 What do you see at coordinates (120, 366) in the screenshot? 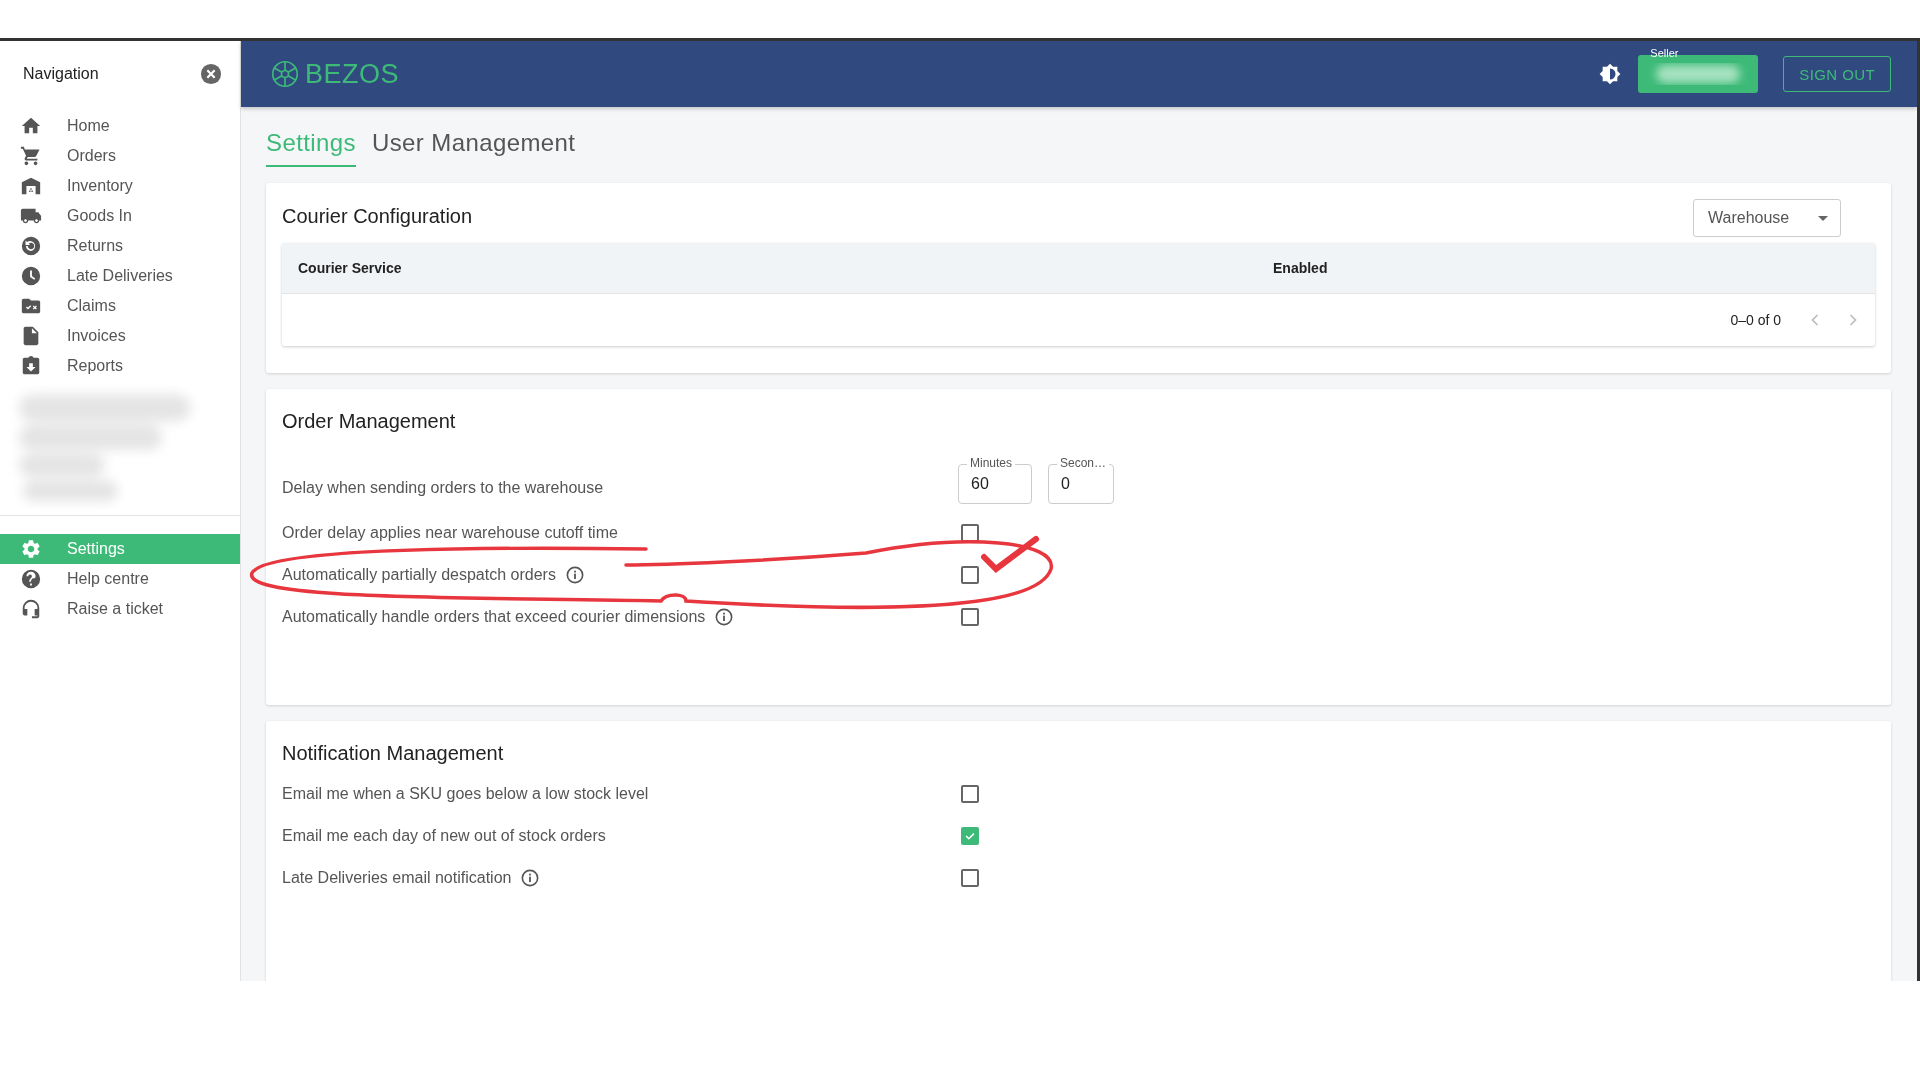
I see `nav-item: Reports` at bounding box center [120, 366].